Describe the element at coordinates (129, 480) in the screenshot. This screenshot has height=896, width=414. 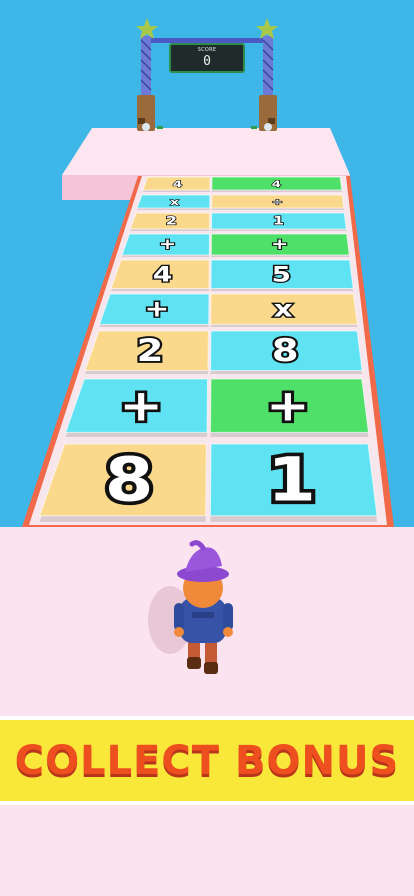
I see `tile-label-9-left: 8` at that location.